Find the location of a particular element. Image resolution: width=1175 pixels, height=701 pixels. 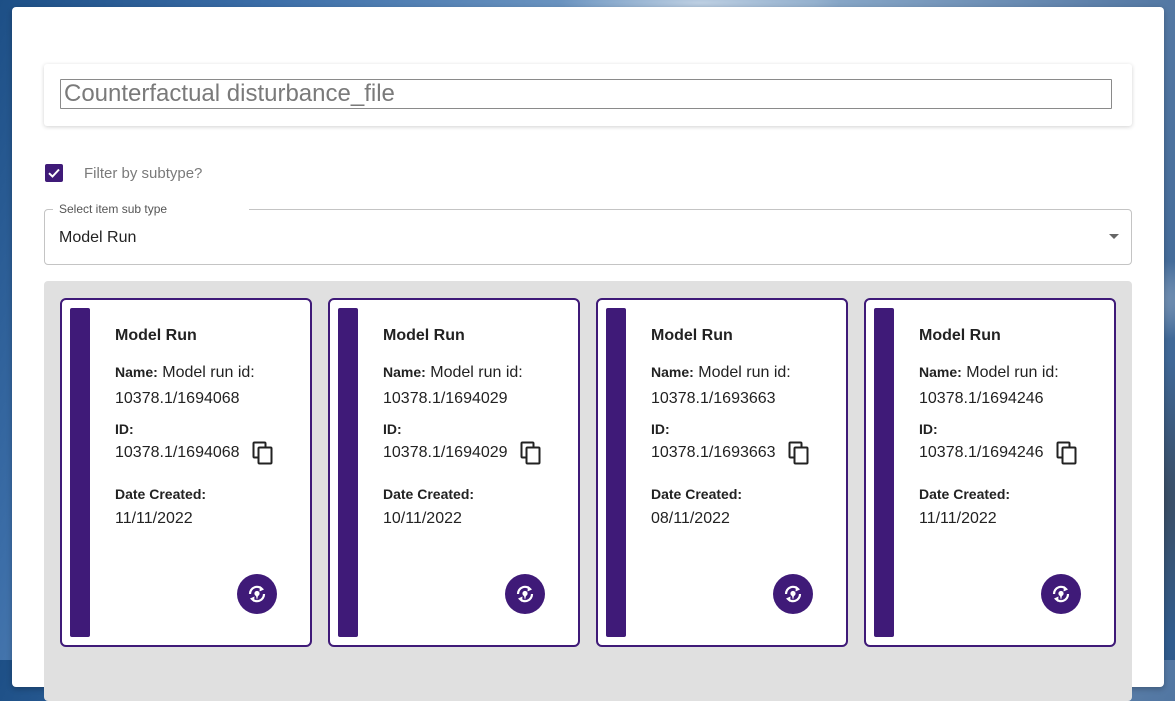

check-icon is located at coordinates (54, 173).